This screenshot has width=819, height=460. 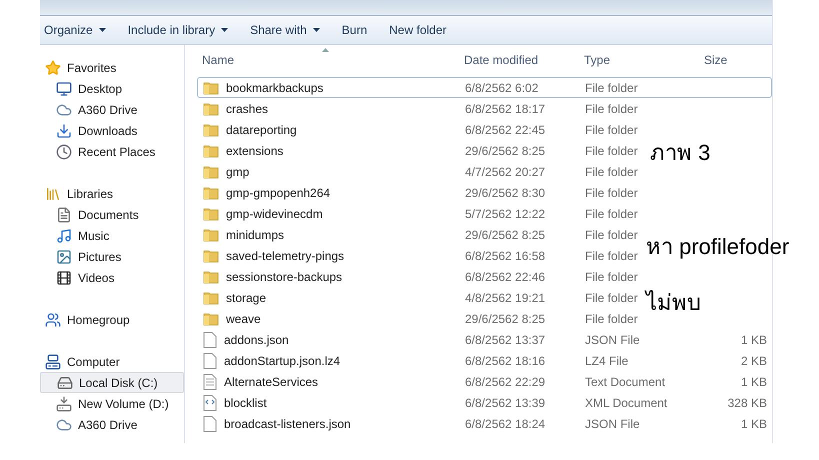 I want to click on column-header: Date modified, so click(x=520, y=60).